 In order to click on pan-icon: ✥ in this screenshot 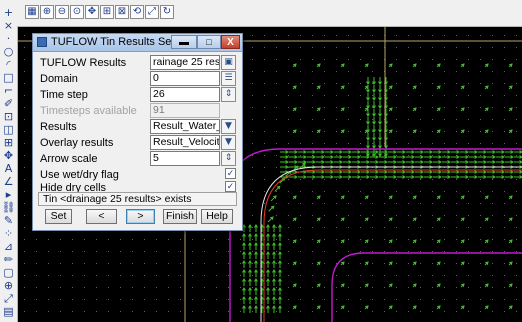, I will do `click(92, 12)`.